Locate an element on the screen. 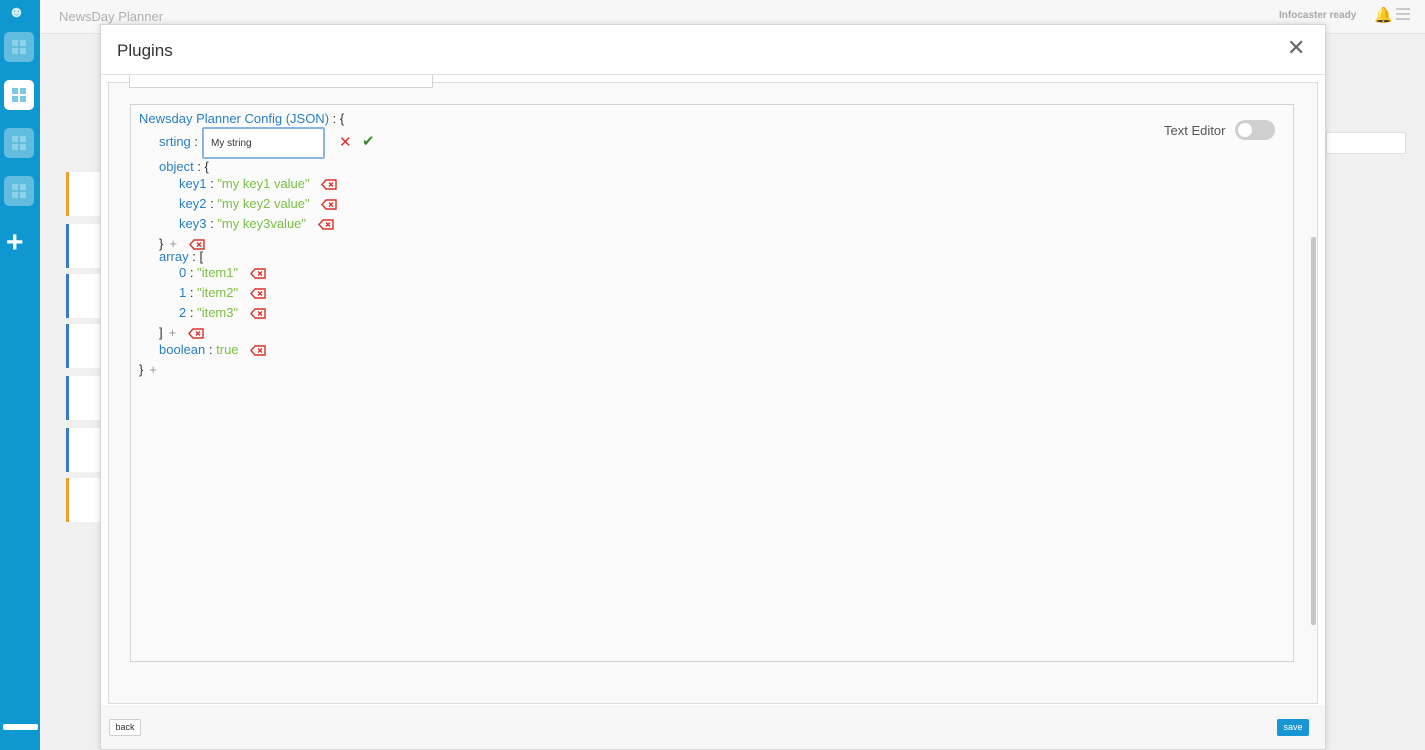  modal-footer is located at coordinates (713, 727).